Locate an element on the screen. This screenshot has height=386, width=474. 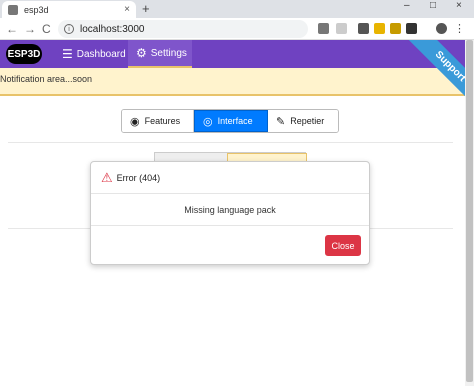
forward-button: → is located at coordinates (30, 29).